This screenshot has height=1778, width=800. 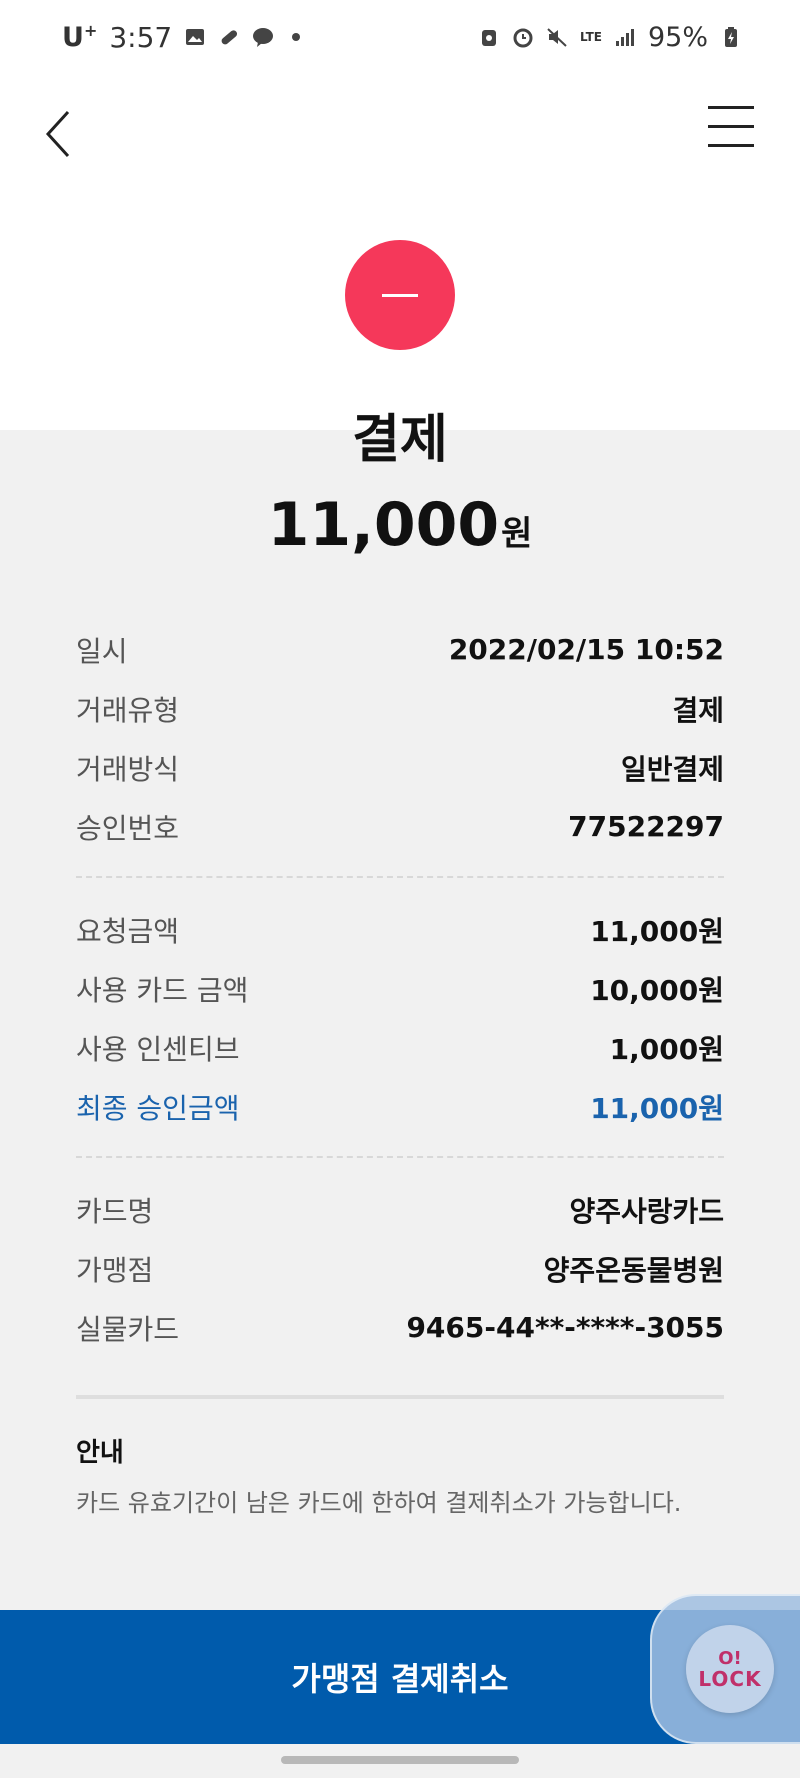 I want to click on home-indicator, so click(x=400, y=1760).